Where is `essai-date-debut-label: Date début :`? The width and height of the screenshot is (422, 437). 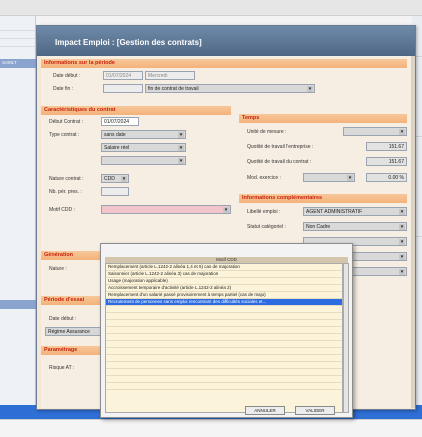 essai-date-debut-label: Date début : is located at coordinates (63, 319).